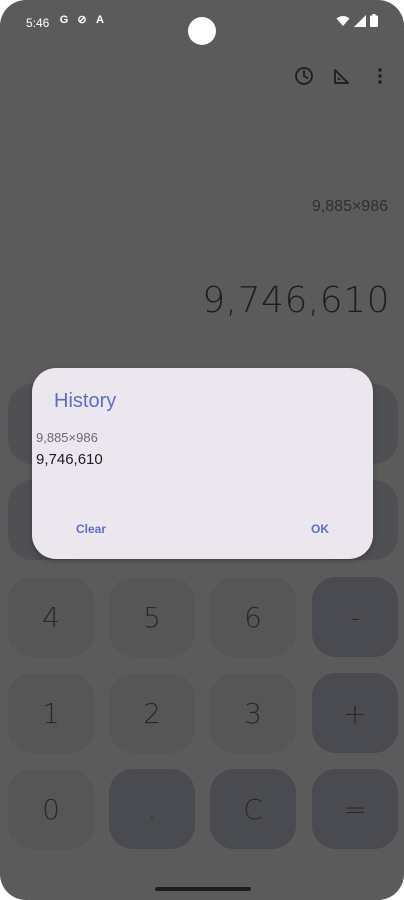 The image size is (404, 900). I want to click on key-plus: +, so click(355, 713).